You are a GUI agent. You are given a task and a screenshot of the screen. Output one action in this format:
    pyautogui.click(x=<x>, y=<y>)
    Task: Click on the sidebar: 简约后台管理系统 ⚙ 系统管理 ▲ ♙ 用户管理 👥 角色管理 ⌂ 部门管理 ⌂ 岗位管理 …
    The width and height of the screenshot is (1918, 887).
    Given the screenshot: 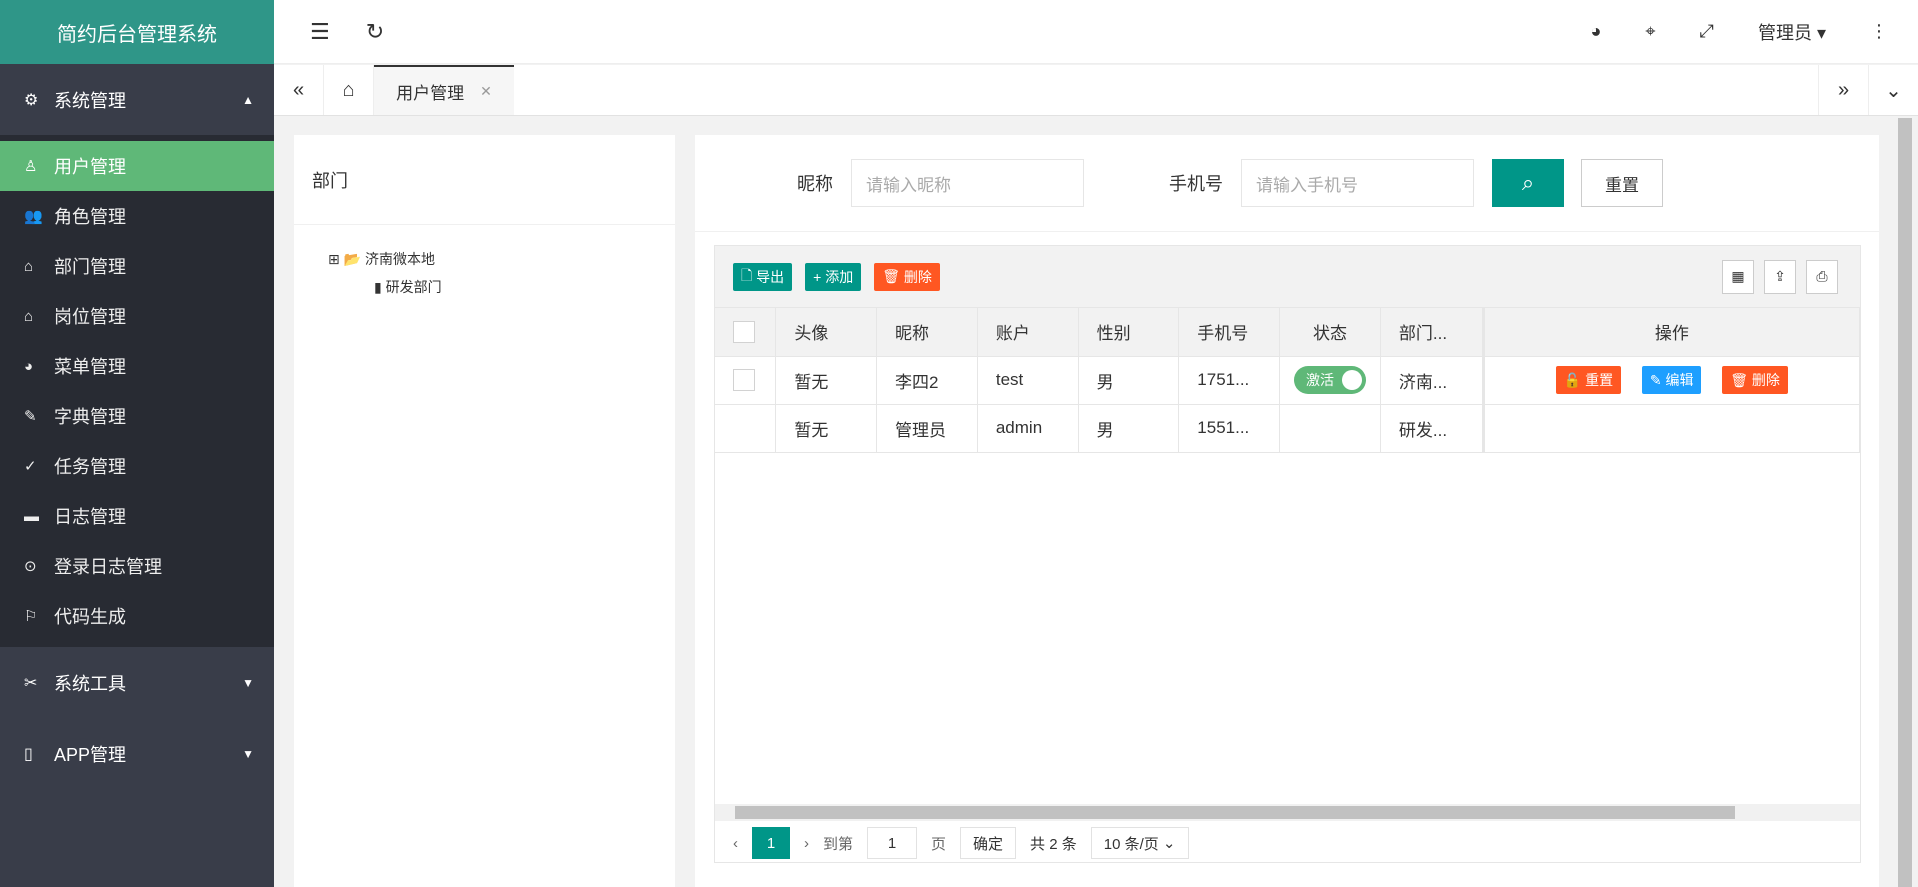 What is the action you would take?
    pyautogui.click(x=137, y=443)
    